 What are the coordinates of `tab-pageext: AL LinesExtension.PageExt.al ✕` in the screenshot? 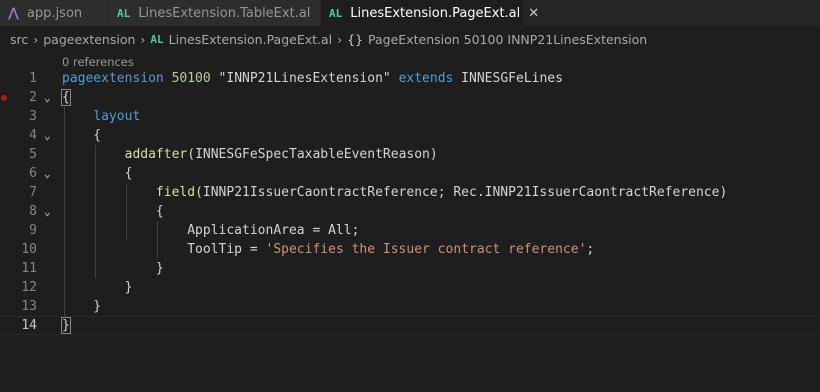 It's located at (430, 13).